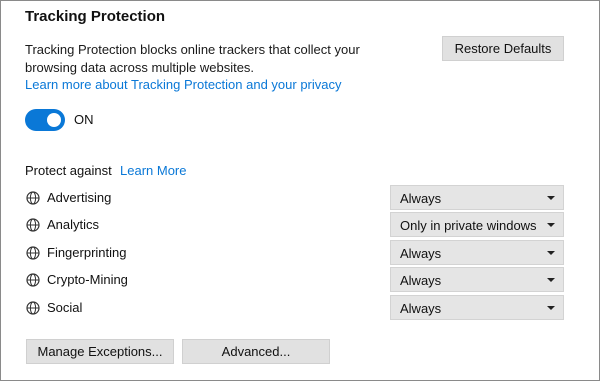 Image resolution: width=600 pixels, height=381 pixels. Describe the element at coordinates (79, 197) in the screenshot. I see `tracker-label-advertising: Advertising` at that location.